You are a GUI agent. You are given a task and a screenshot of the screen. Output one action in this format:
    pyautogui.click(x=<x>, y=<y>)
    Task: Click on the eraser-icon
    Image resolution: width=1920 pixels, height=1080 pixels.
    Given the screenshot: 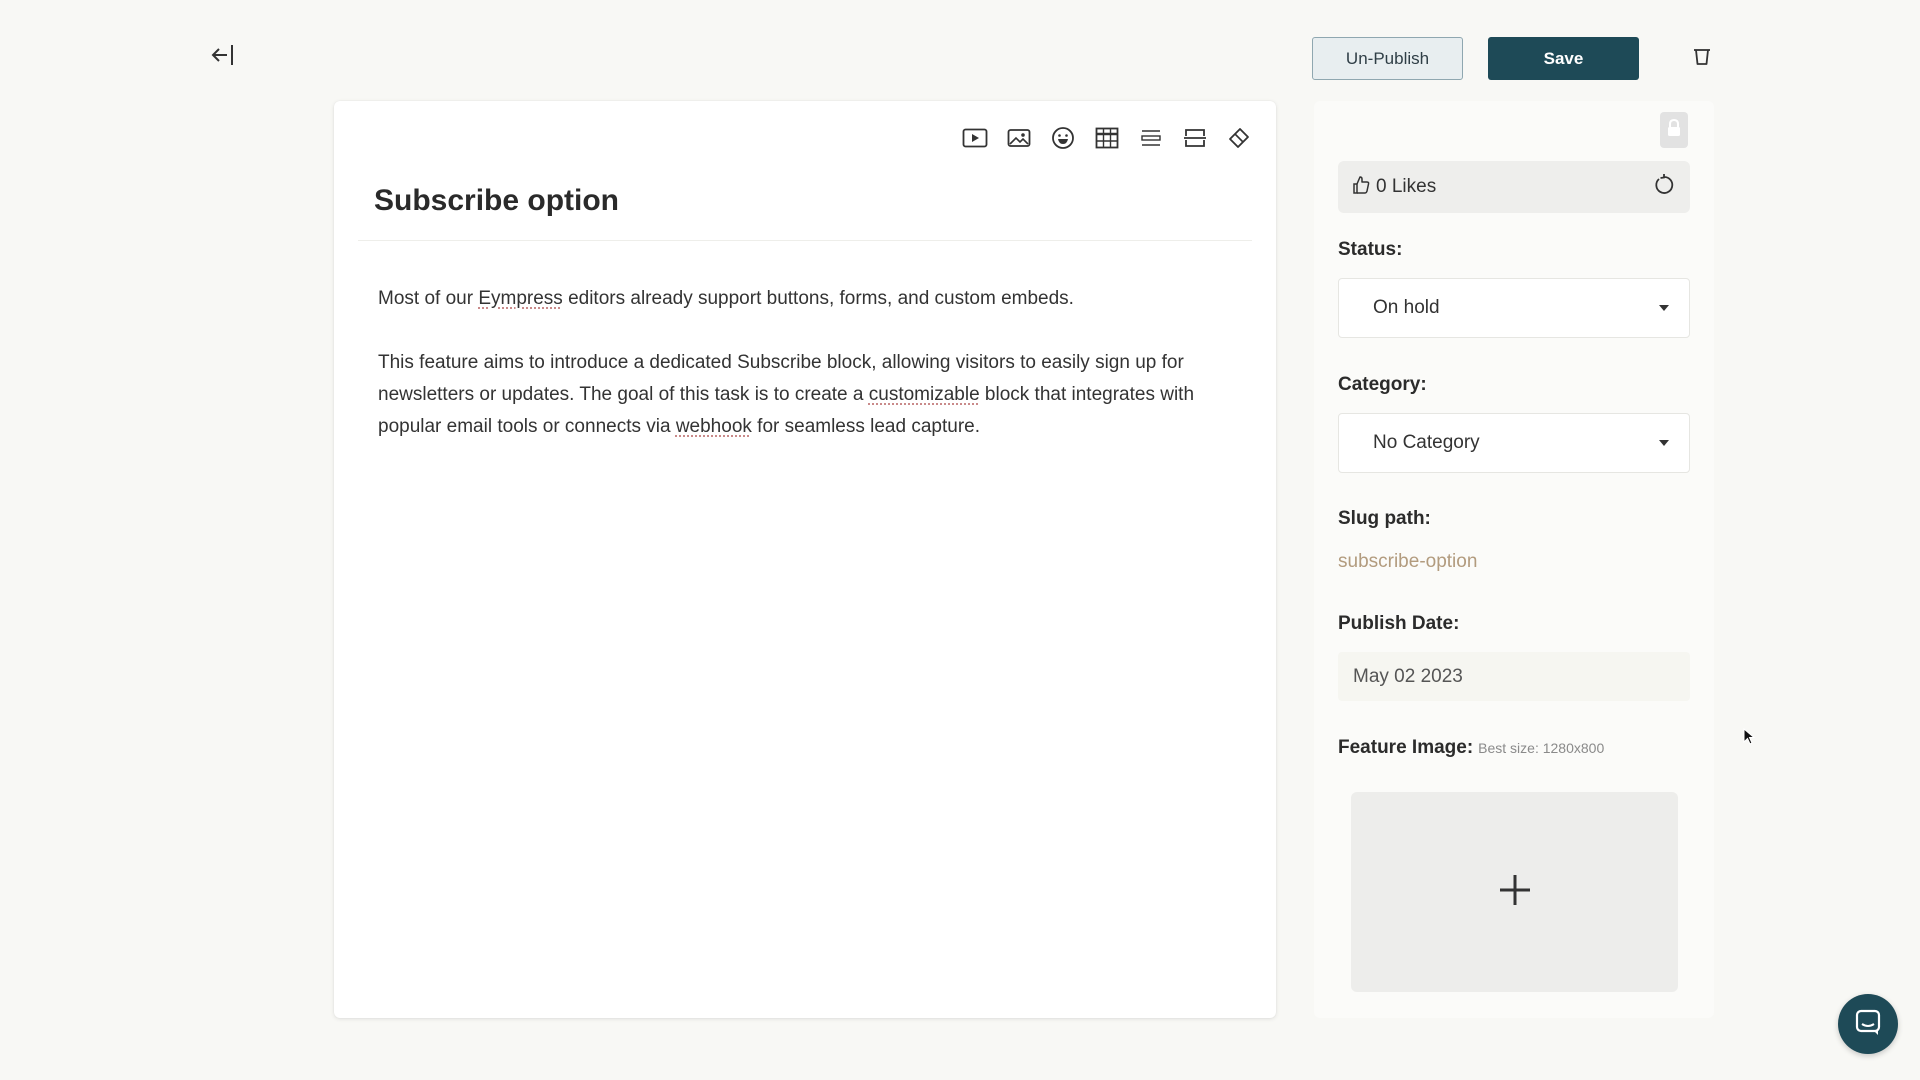 What is the action you would take?
    pyautogui.click(x=1239, y=140)
    